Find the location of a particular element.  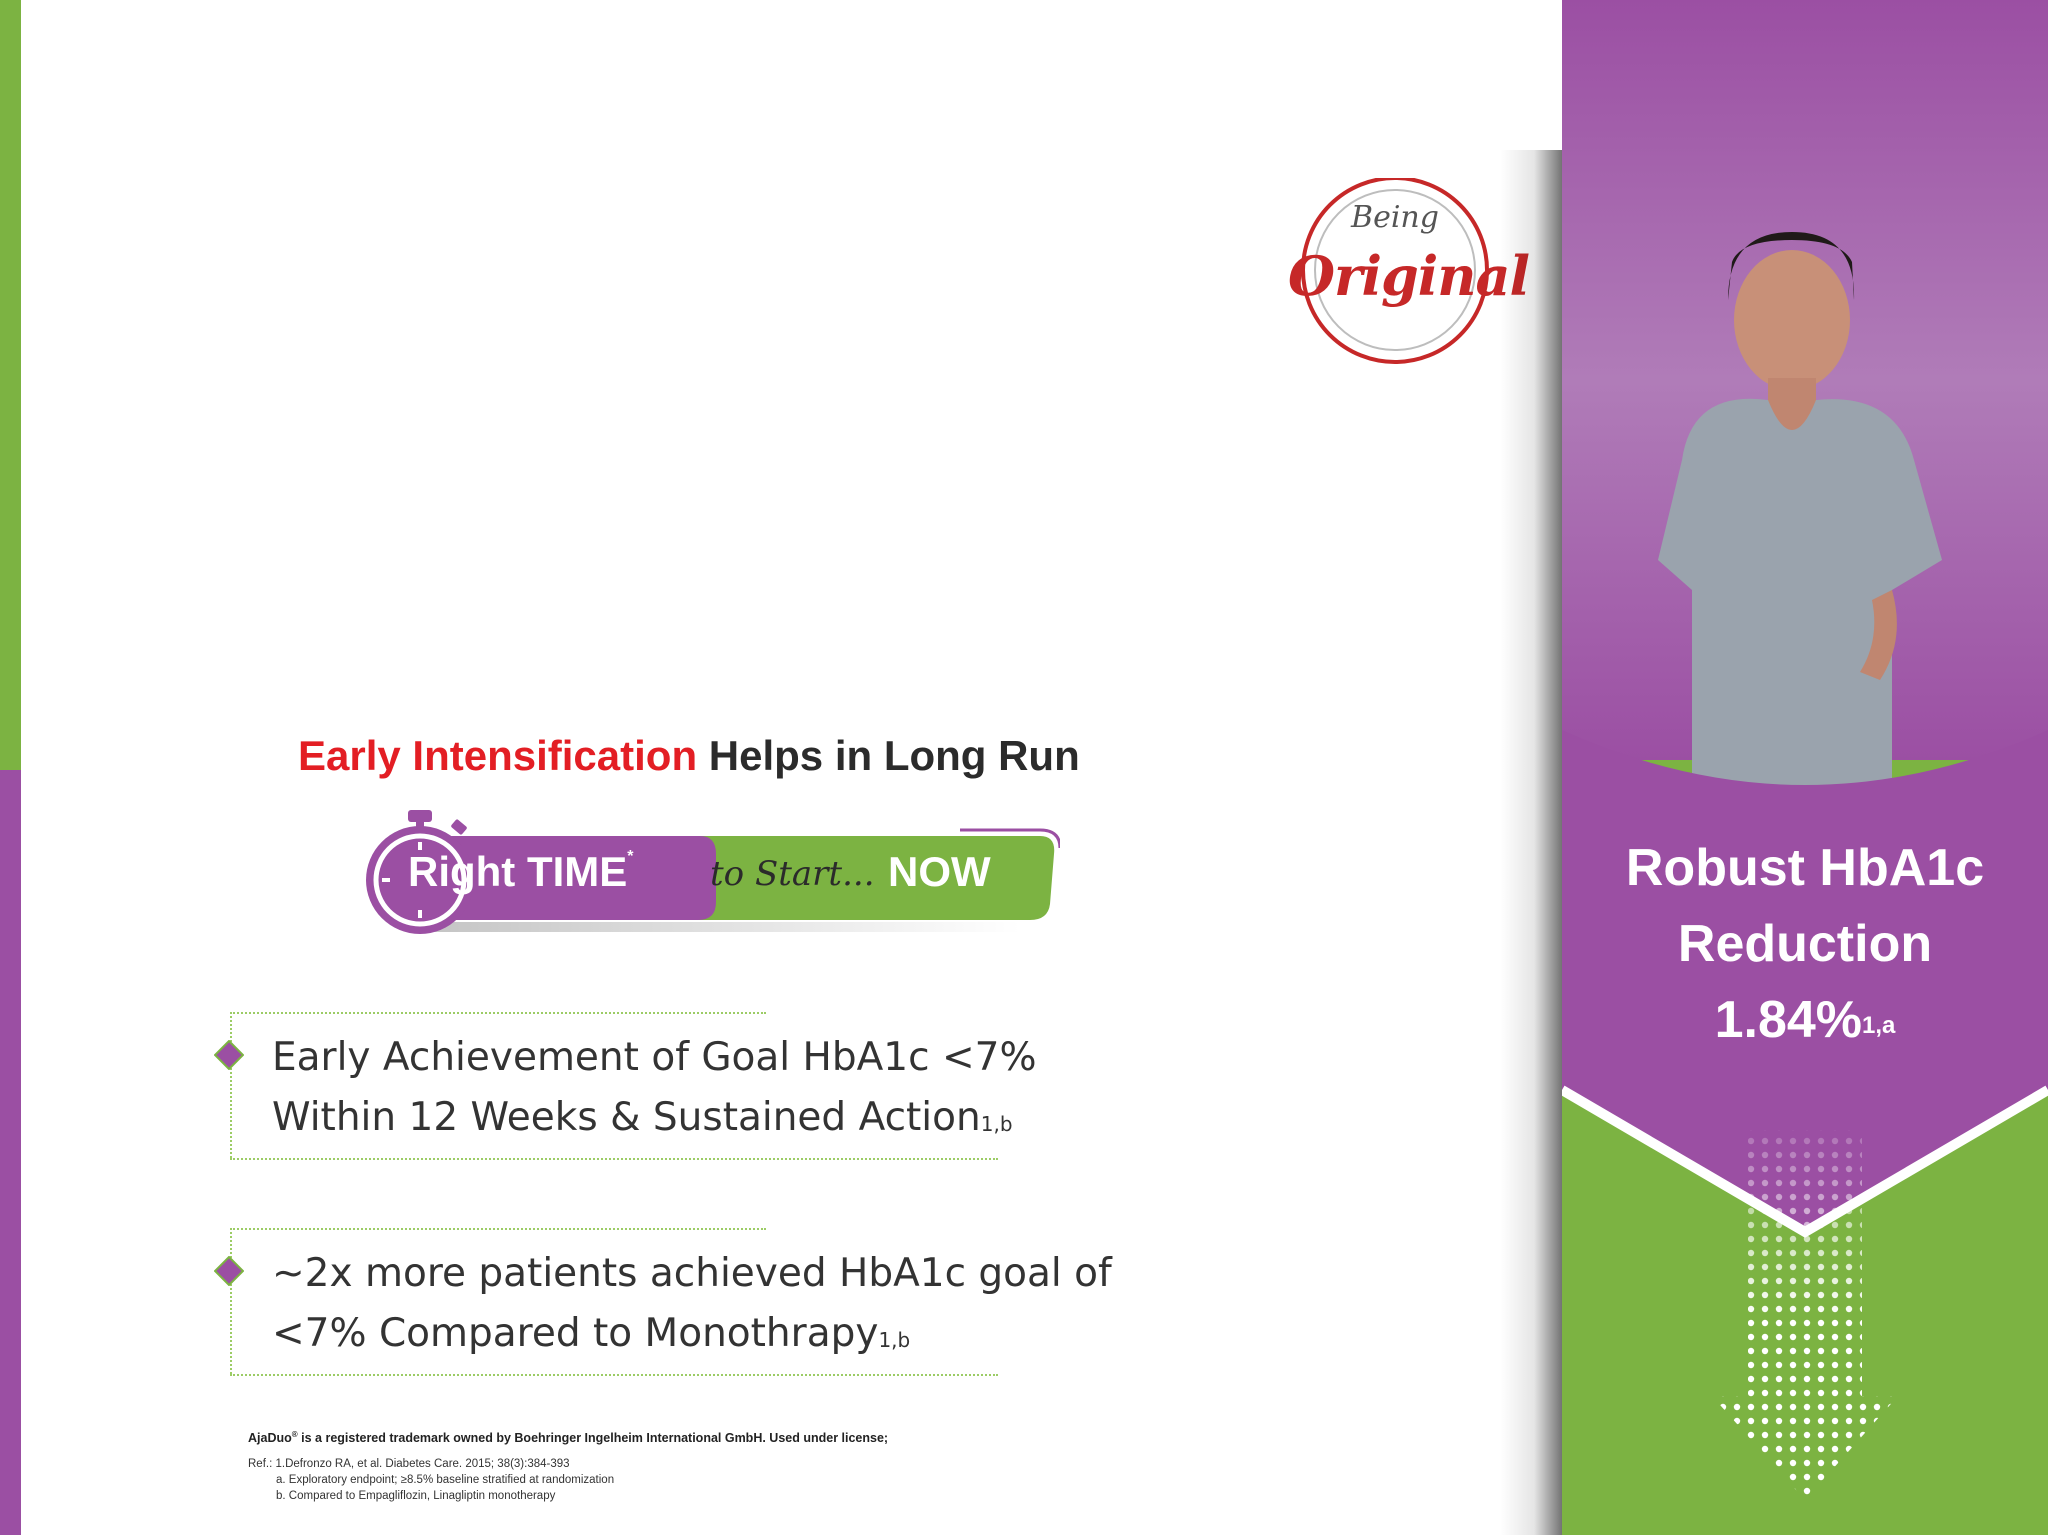

bullet-2-line-2: <7% Compared to Monothrapy1,b is located at coordinates (692, 1334).